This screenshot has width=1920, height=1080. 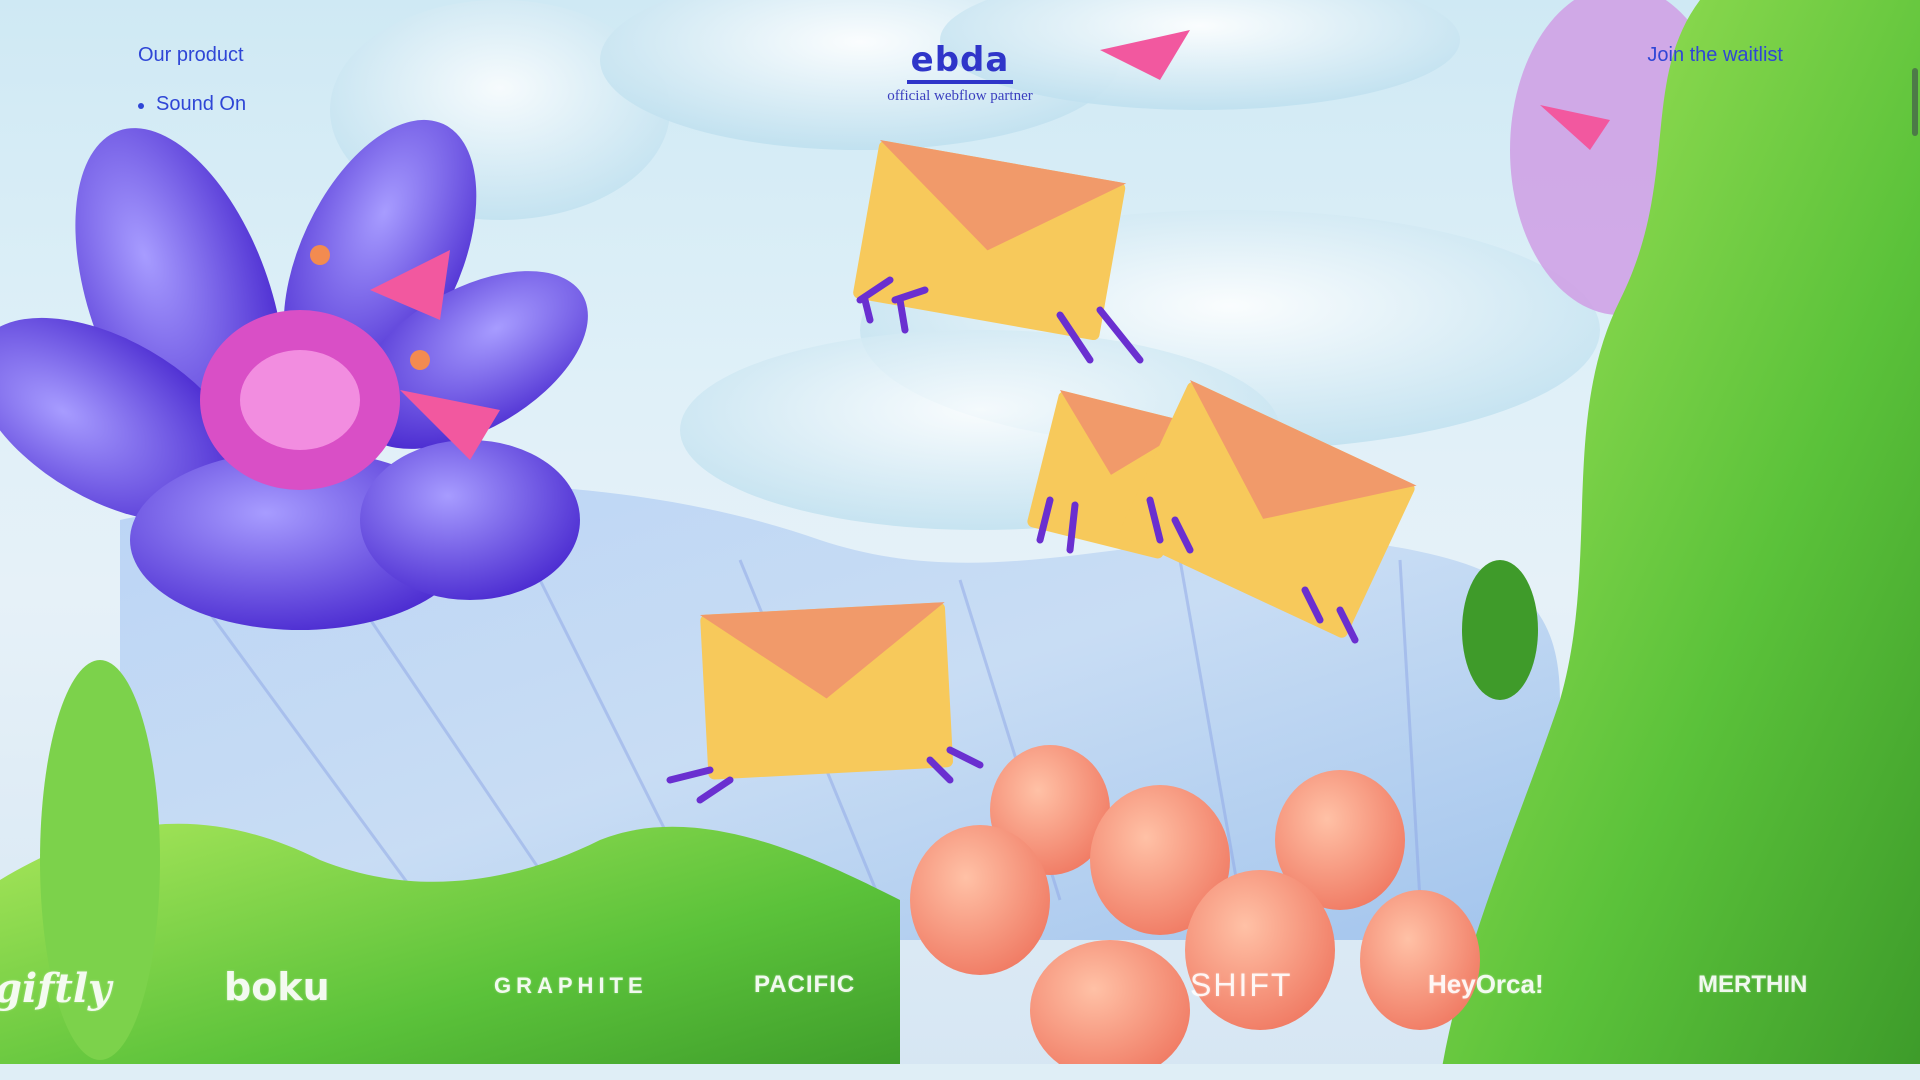 What do you see at coordinates (960, 96) in the screenshot?
I see `brand-subtitle: official webflow partner` at bounding box center [960, 96].